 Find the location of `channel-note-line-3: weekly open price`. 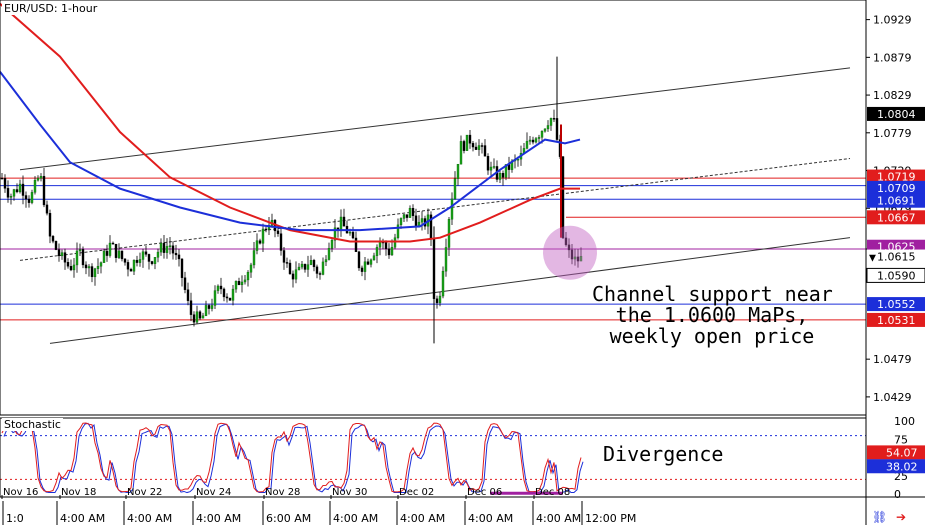

channel-note-line-3: weekly open price is located at coordinates (712, 336).